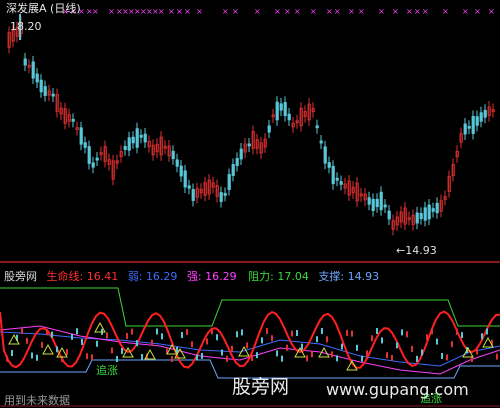  What do you see at coordinates (250, 339) in the screenshot?
I see `life-line` at bounding box center [250, 339].